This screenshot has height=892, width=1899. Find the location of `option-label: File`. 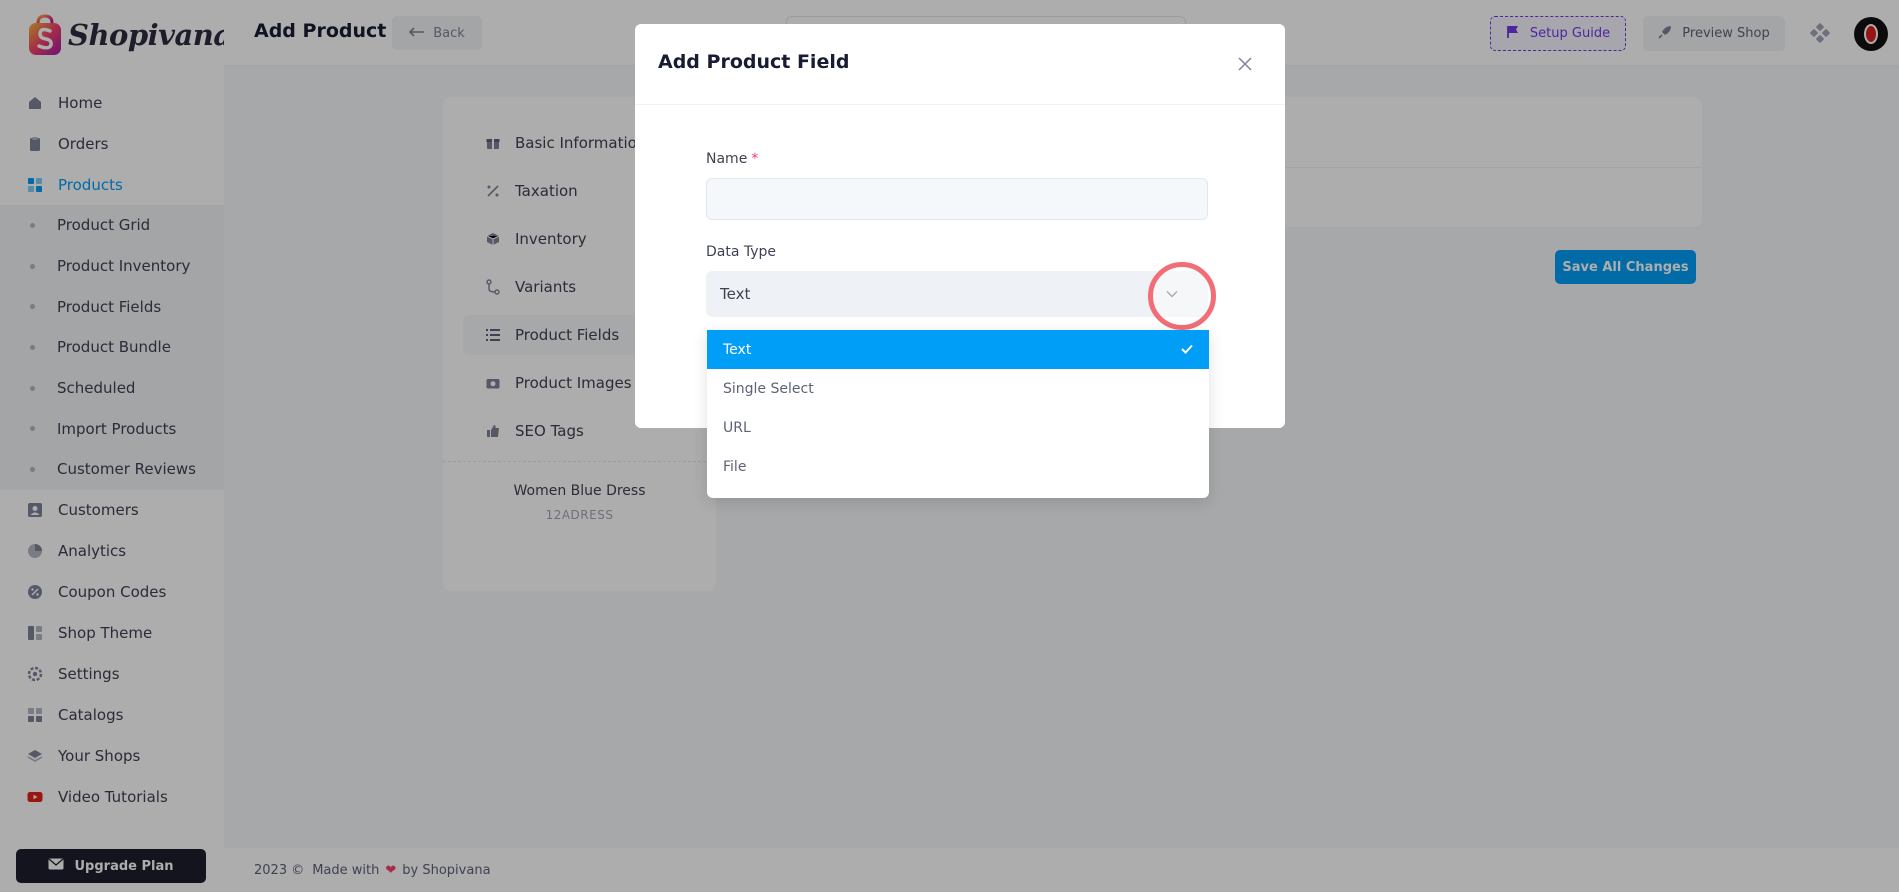

option-label: File is located at coordinates (735, 466).